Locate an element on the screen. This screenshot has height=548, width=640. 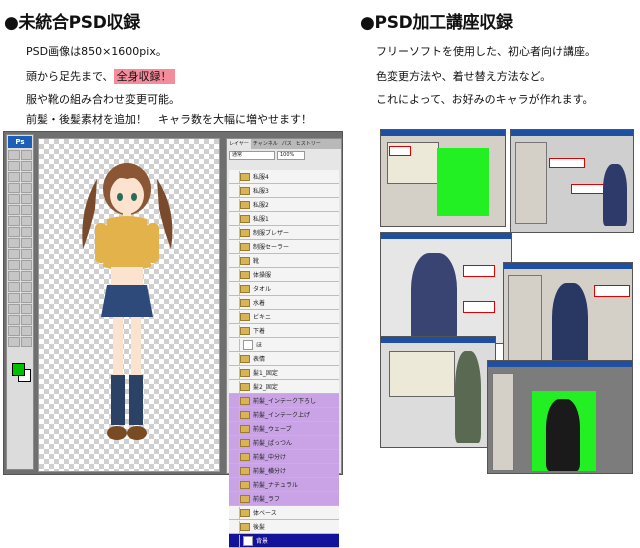
layer-row: 制服ブレザー is located at coordinates (284, 233).